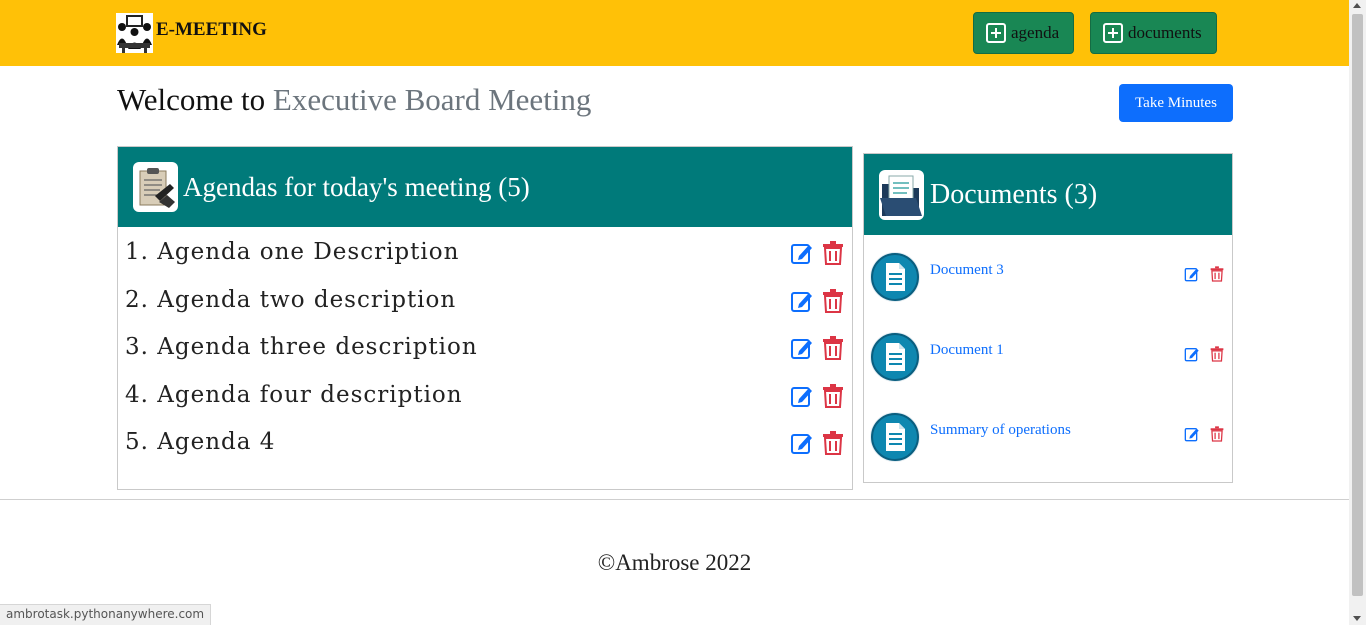 Image resolution: width=1366 pixels, height=625 pixels. I want to click on documents-header: Documents (3), so click(1048, 194).